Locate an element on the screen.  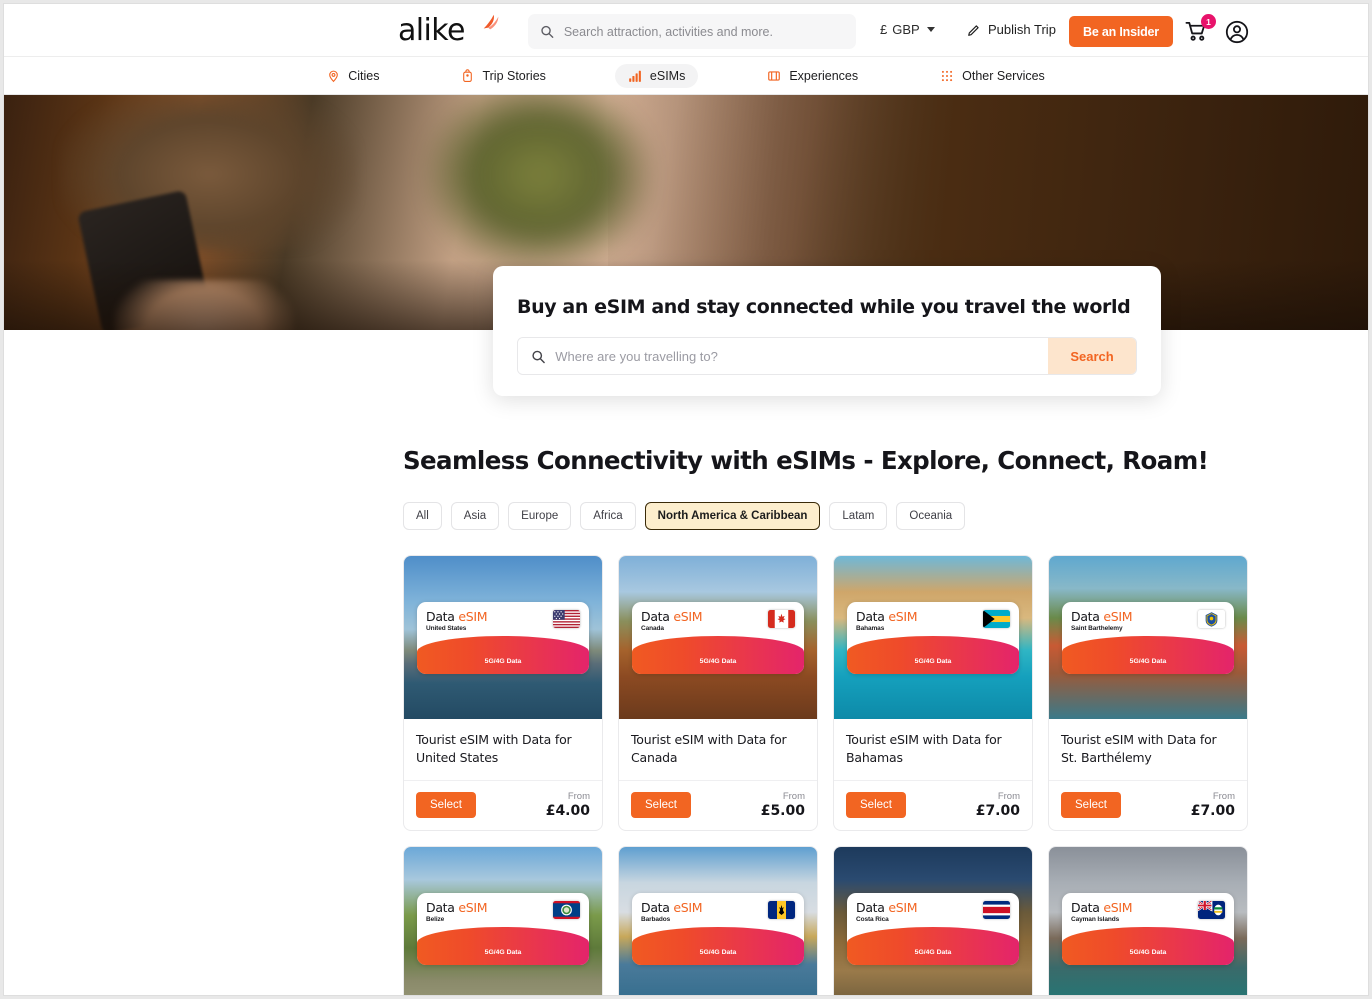
esim-search-field is located at coordinates (783, 356).